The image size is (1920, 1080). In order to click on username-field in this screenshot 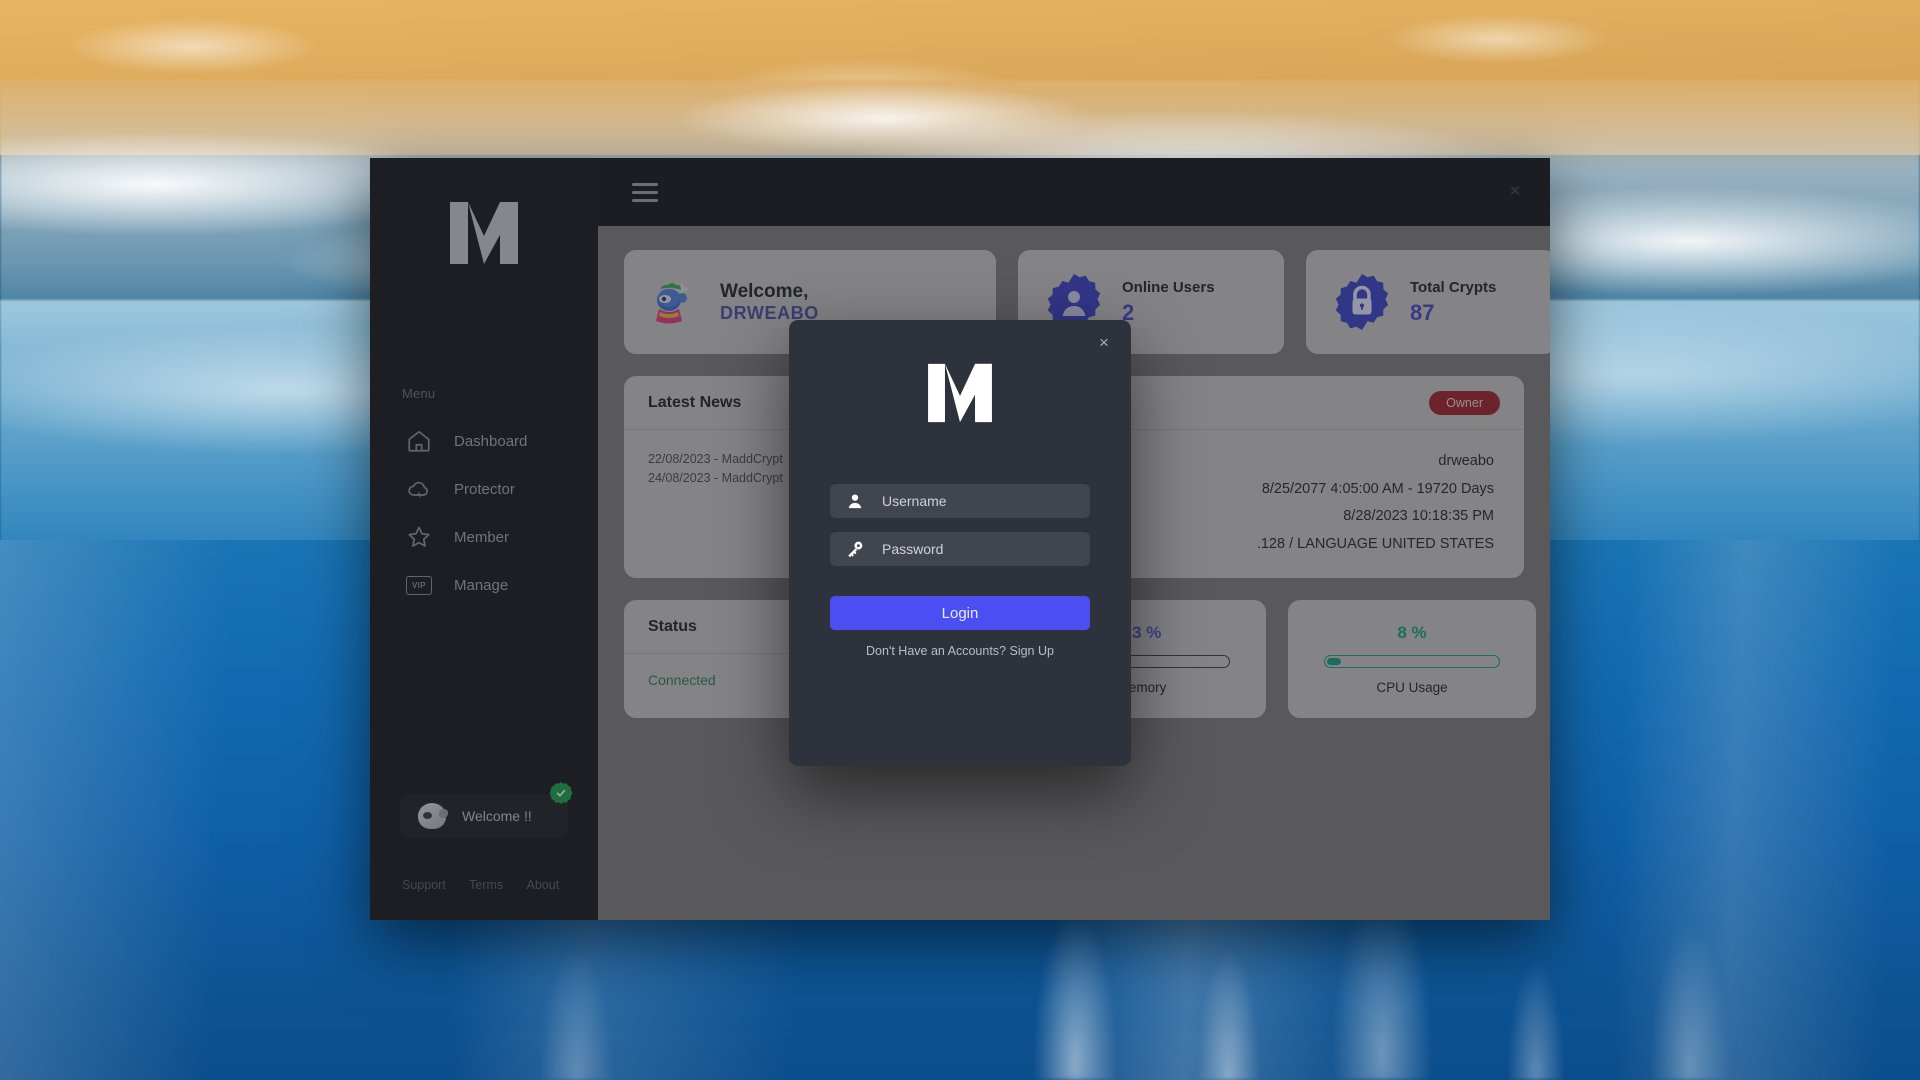, I will do `click(960, 501)`.